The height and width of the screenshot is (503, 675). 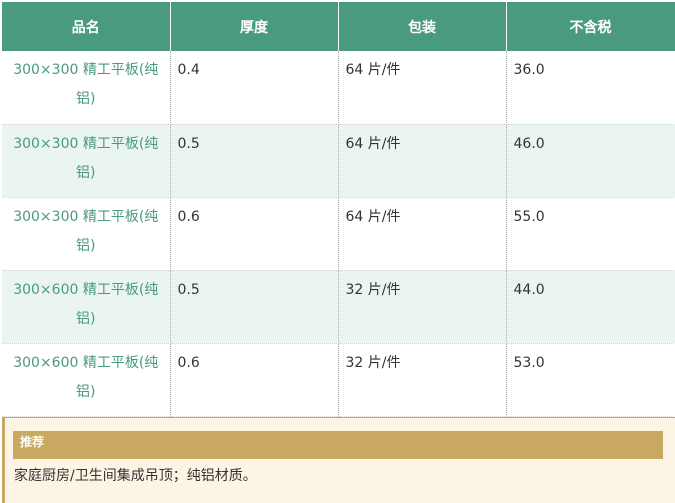 I want to click on price-cell: 46.0, so click(x=590, y=161).